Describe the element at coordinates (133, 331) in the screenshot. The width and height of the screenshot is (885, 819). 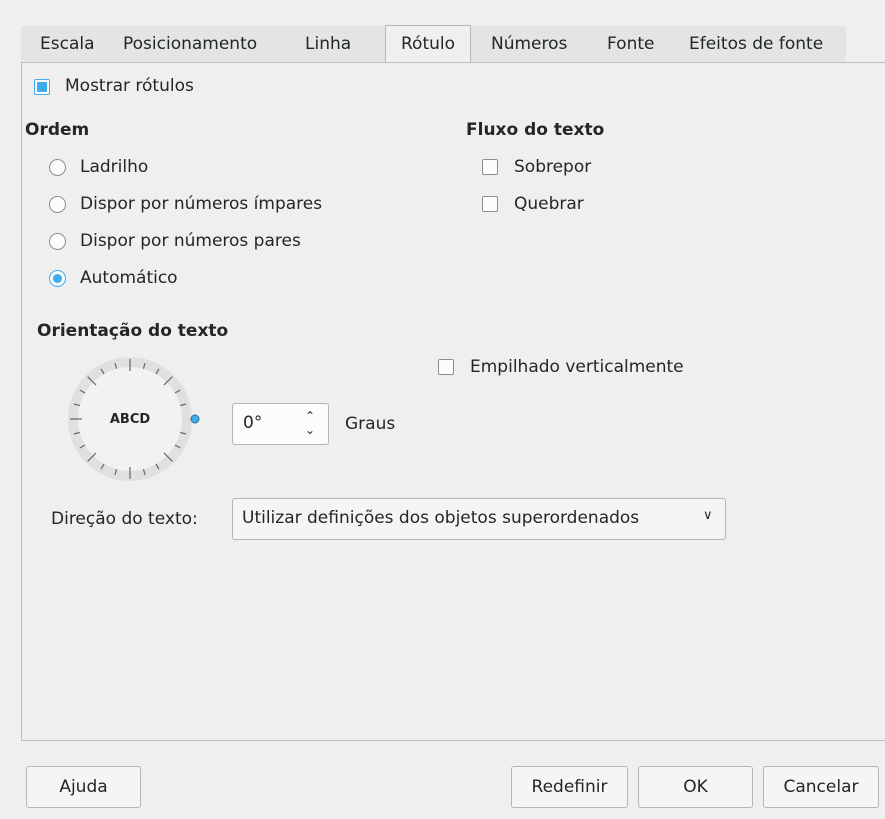
I see `orientation-heading: Orientação do texto` at that location.